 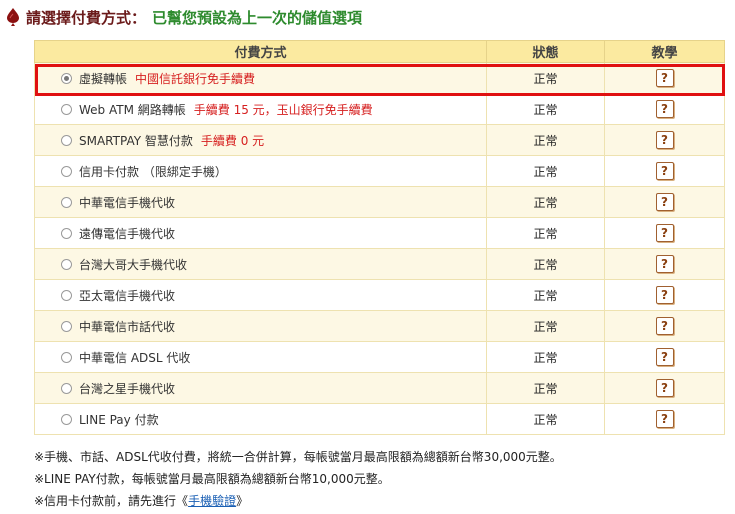 What do you see at coordinates (257, 17) in the screenshot?
I see `page-subtitle: 已幫您預設為上一次的儲值選項` at bounding box center [257, 17].